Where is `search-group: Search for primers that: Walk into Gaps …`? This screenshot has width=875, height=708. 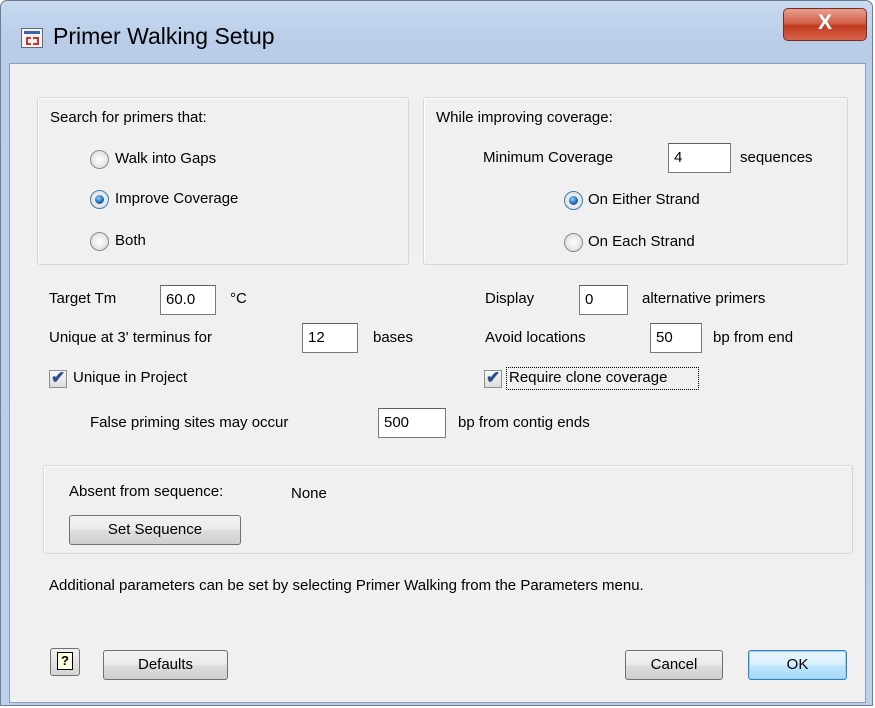
search-group: Search for primers that: Walk into Gaps … is located at coordinates (223, 181).